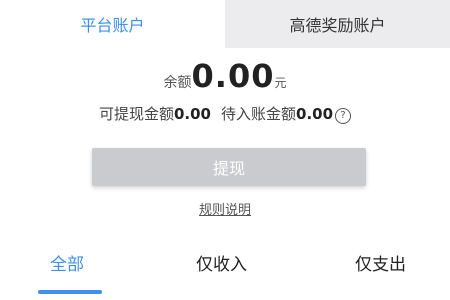  I want to click on balance-unit: 元, so click(280, 83).